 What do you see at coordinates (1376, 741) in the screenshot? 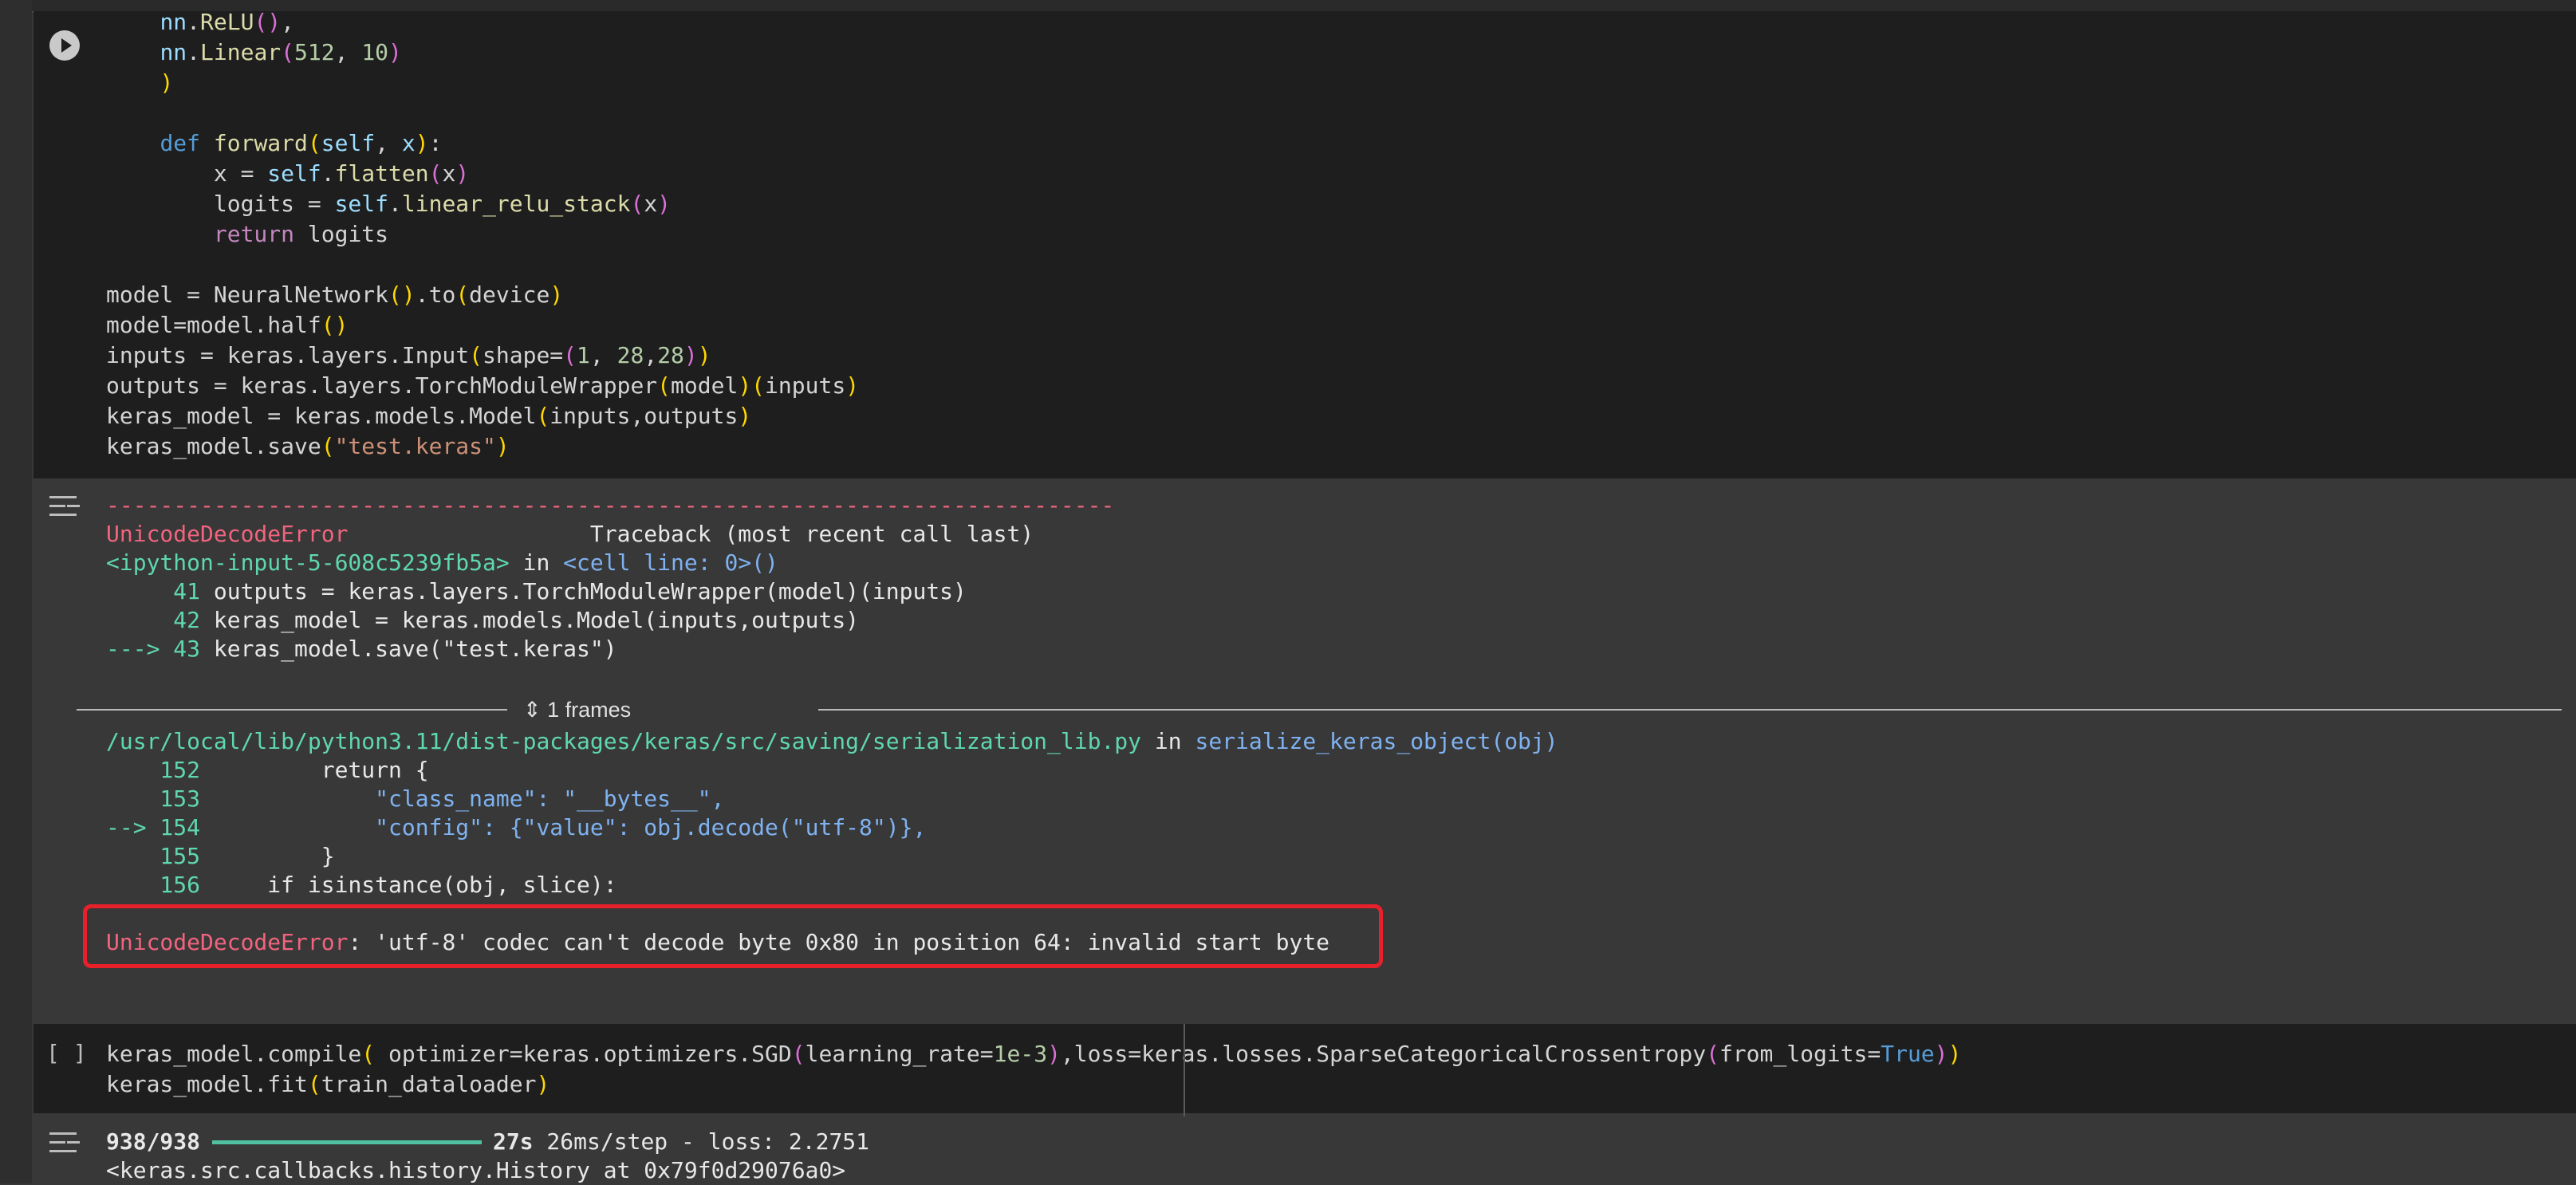
I see `function-ref-link: serialize_keras_object(obj)` at bounding box center [1376, 741].